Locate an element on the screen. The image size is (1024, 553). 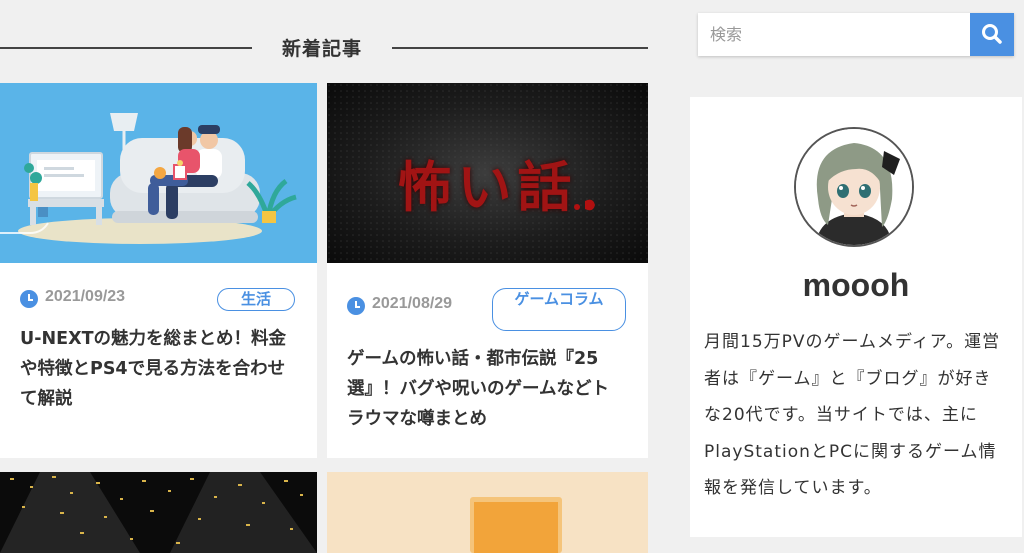
post-title: U-NEXTの魅力を総まとめ！料金や特徴とPS4で見る方法を合わせて解説 is located at coordinates (157, 369).